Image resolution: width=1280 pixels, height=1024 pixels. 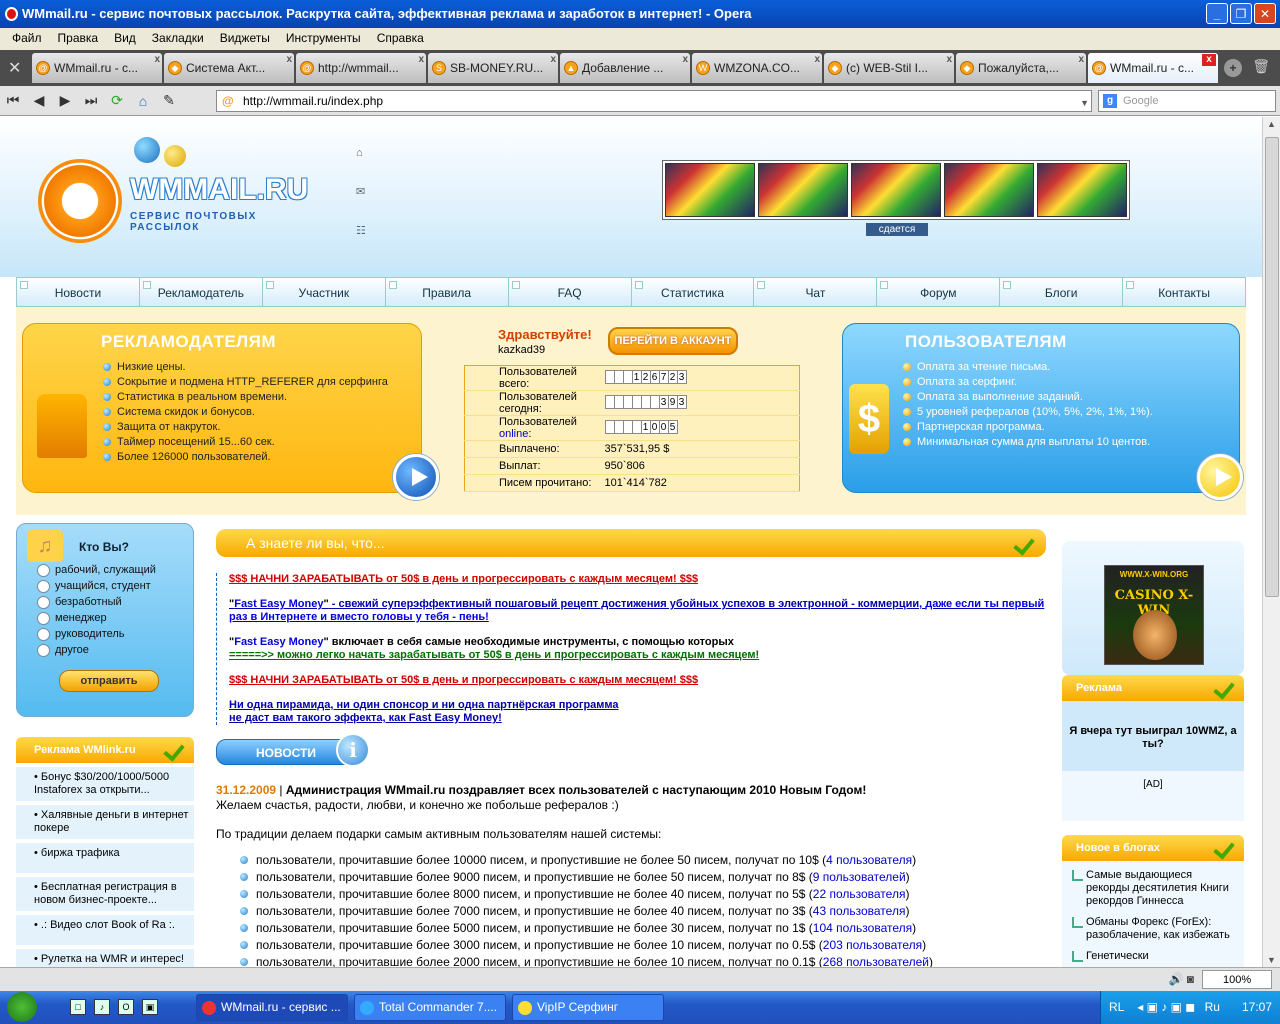 What do you see at coordinates (1271, 124) in the screenshot?
I see `scroll-up-icon: ▲` at bounding box center [1271, 124].